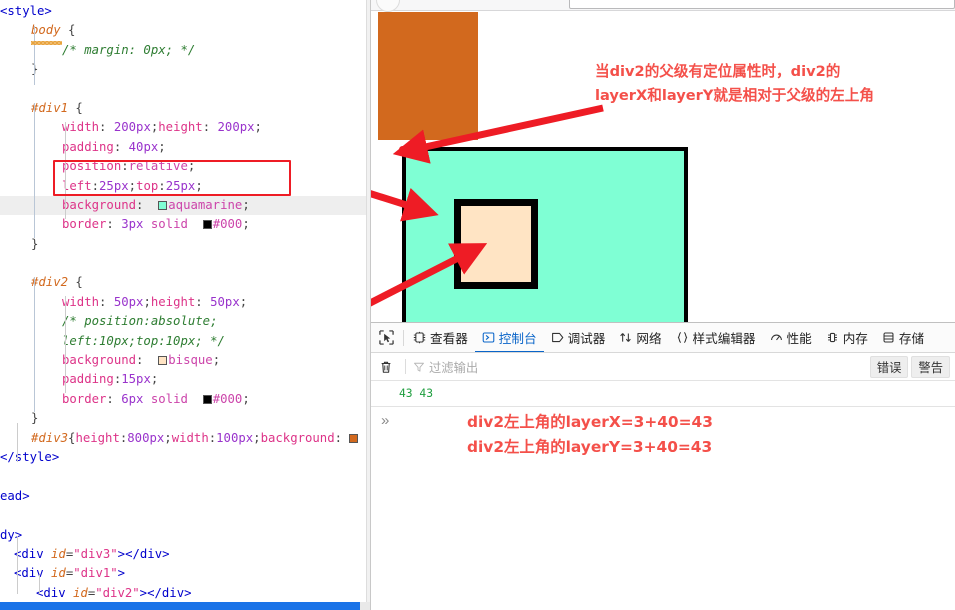 This screenshot has width=955, height=610. Describe the element at coordinates (509, 337) in the screenshot. I see `tab-console: 控制台` at that location.